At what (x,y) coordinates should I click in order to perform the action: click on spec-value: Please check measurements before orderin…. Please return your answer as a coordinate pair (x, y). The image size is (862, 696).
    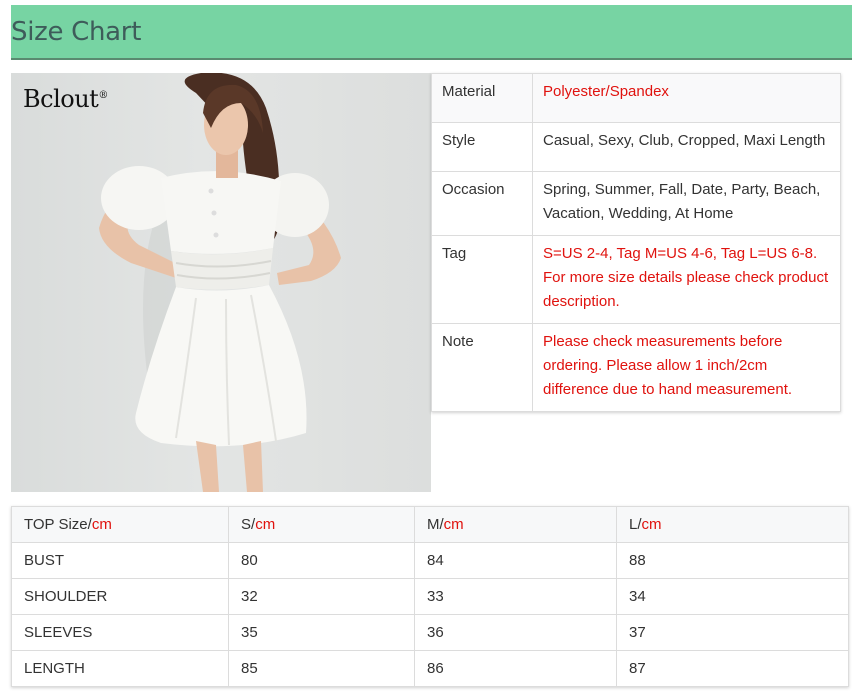
    Looking at the image, I should click on (686, 367).